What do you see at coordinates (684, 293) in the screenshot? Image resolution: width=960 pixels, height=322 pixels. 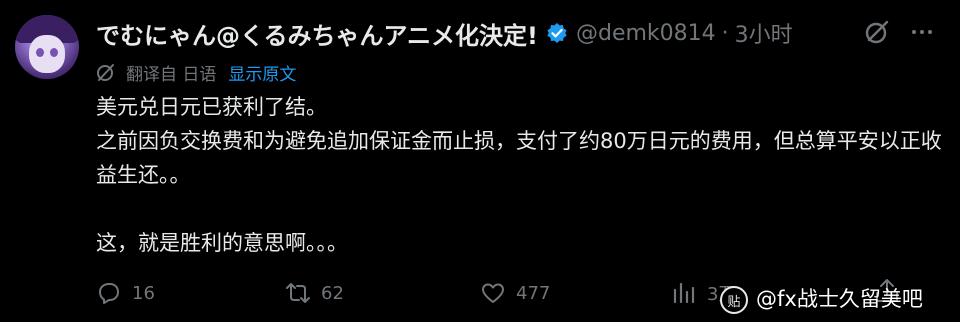 I see `views-chart-icon` at bounding box center [684, 293].